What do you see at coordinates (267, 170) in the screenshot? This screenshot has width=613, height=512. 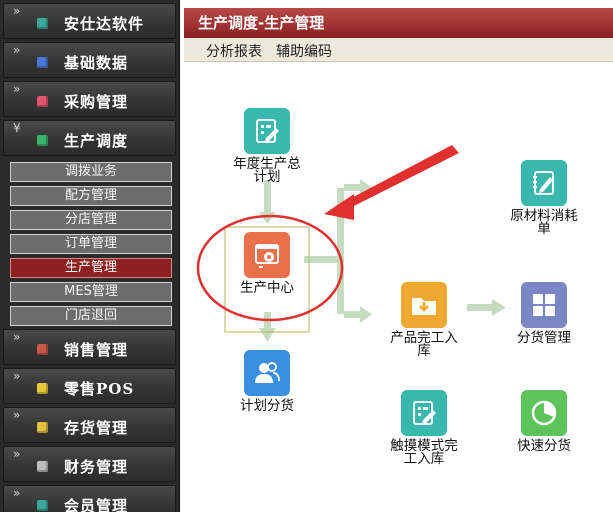 I see `node-label: 年度生产总 计划` at bounding box center [267, 170].